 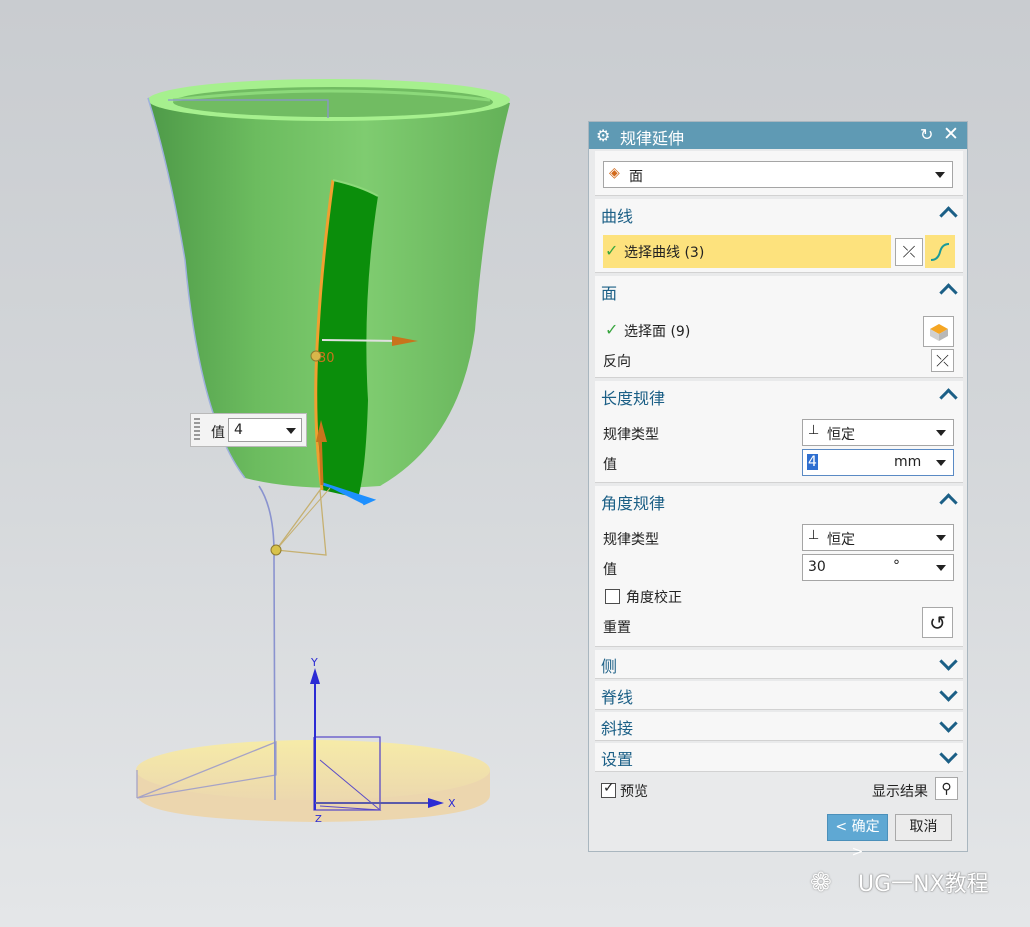 I want to click on miter-section: 斜接, so click(x=779, y=726).